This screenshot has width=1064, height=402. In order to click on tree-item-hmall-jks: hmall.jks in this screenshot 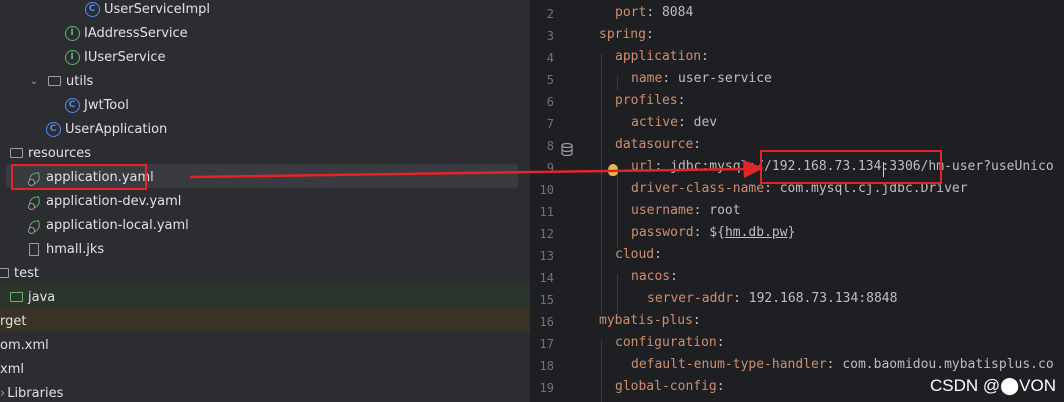, I will do `click(265, 249)`.